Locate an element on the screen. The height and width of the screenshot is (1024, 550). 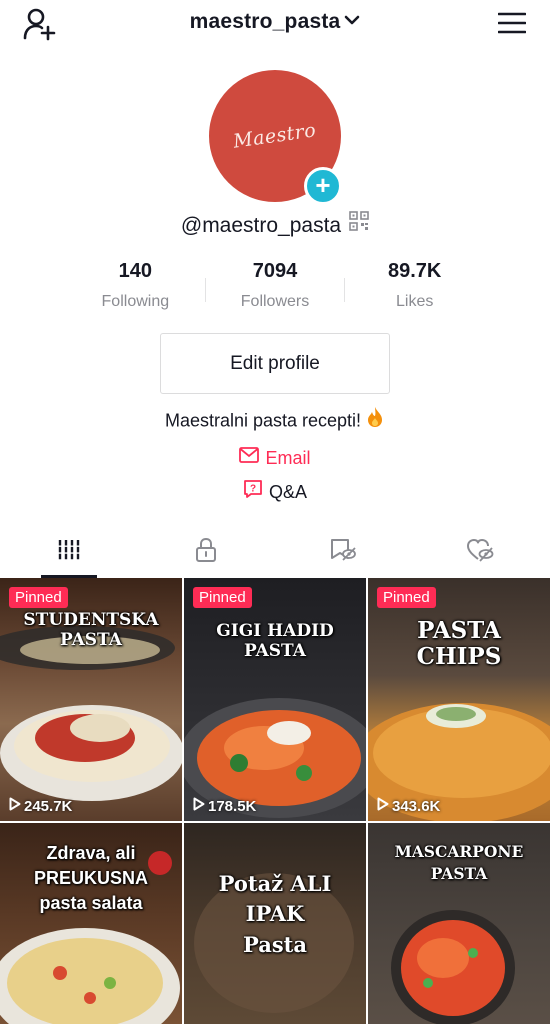
videos-grid-icon is located at coordinates (69, 552).